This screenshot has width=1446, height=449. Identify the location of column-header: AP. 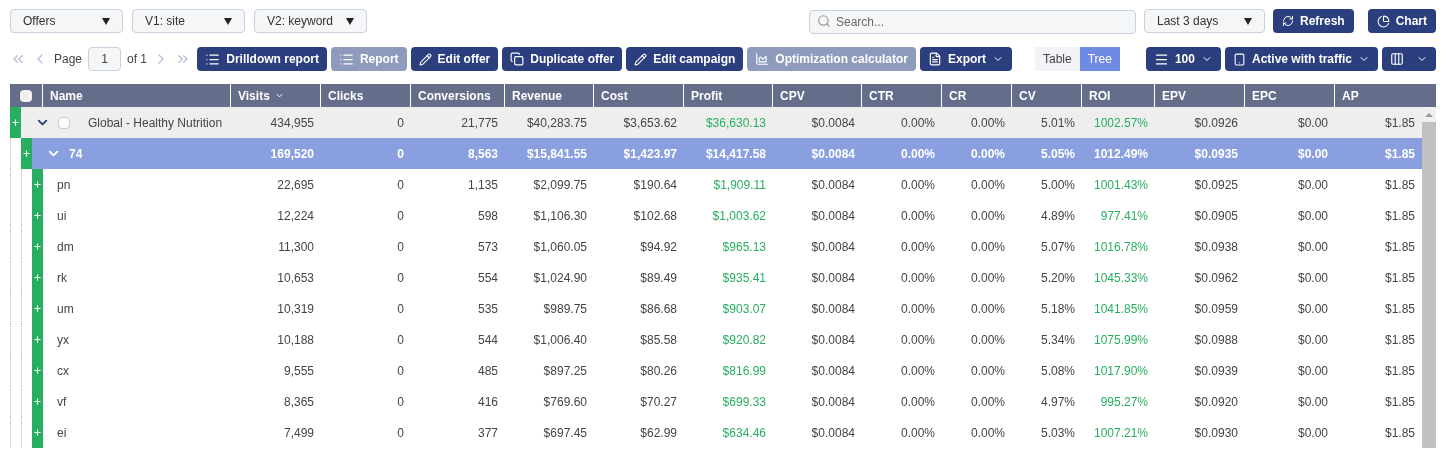
(1385, 95).